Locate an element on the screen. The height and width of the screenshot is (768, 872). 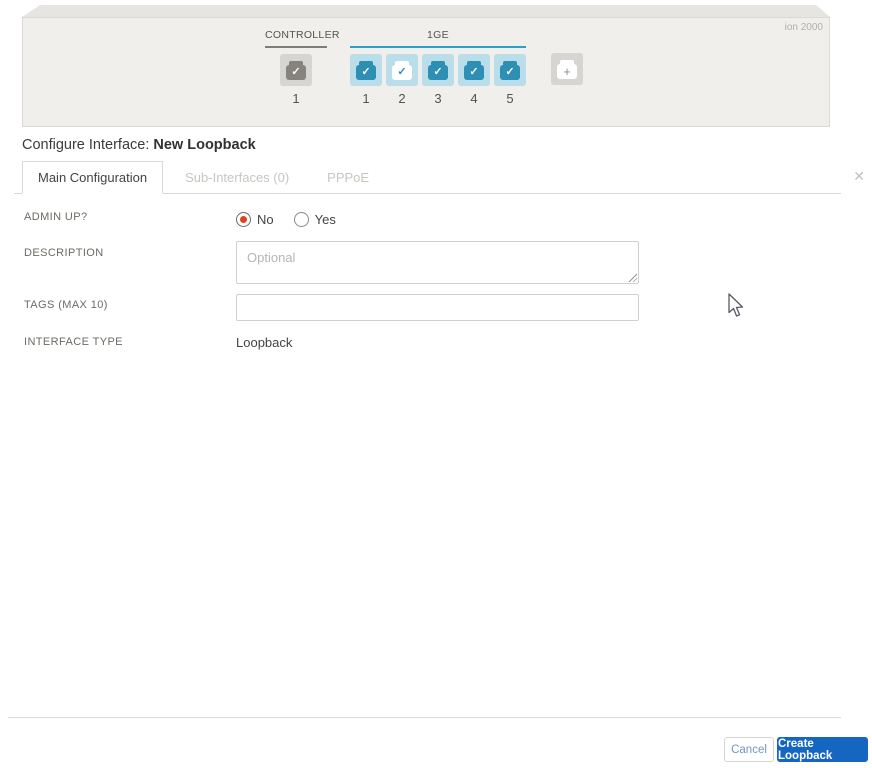
admin-up-option-yes: Yes is located at coordinates (314, 219).